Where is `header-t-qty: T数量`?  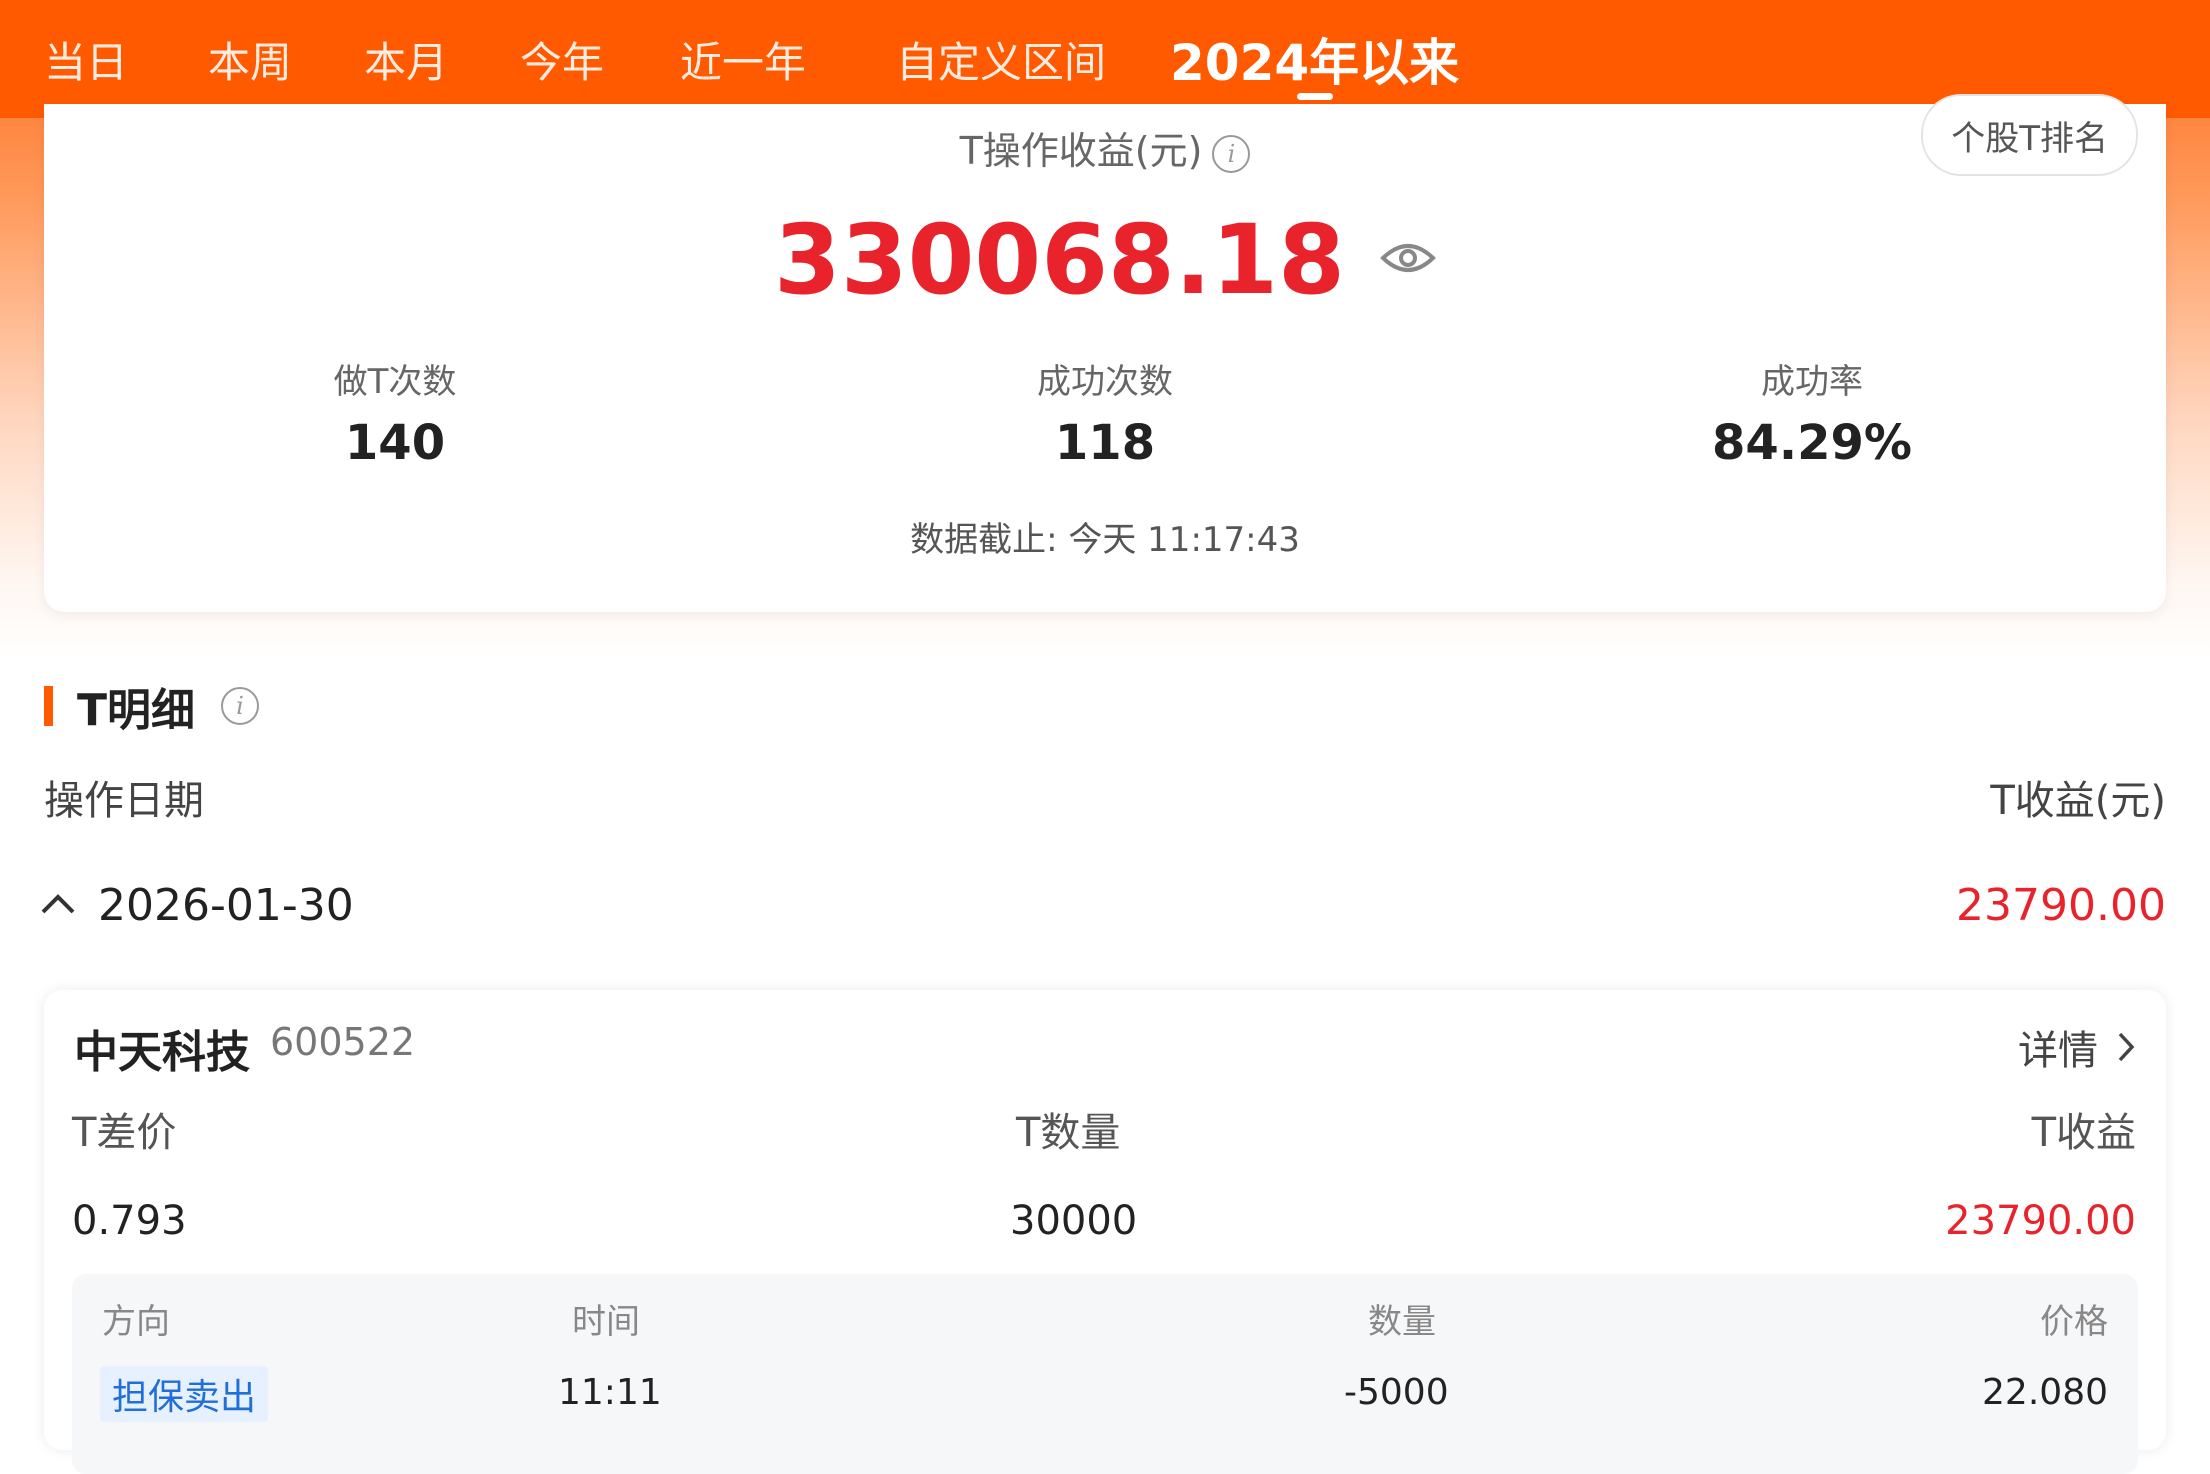
header-t-qty: T数量 is located at coordinates (1068, 1133).